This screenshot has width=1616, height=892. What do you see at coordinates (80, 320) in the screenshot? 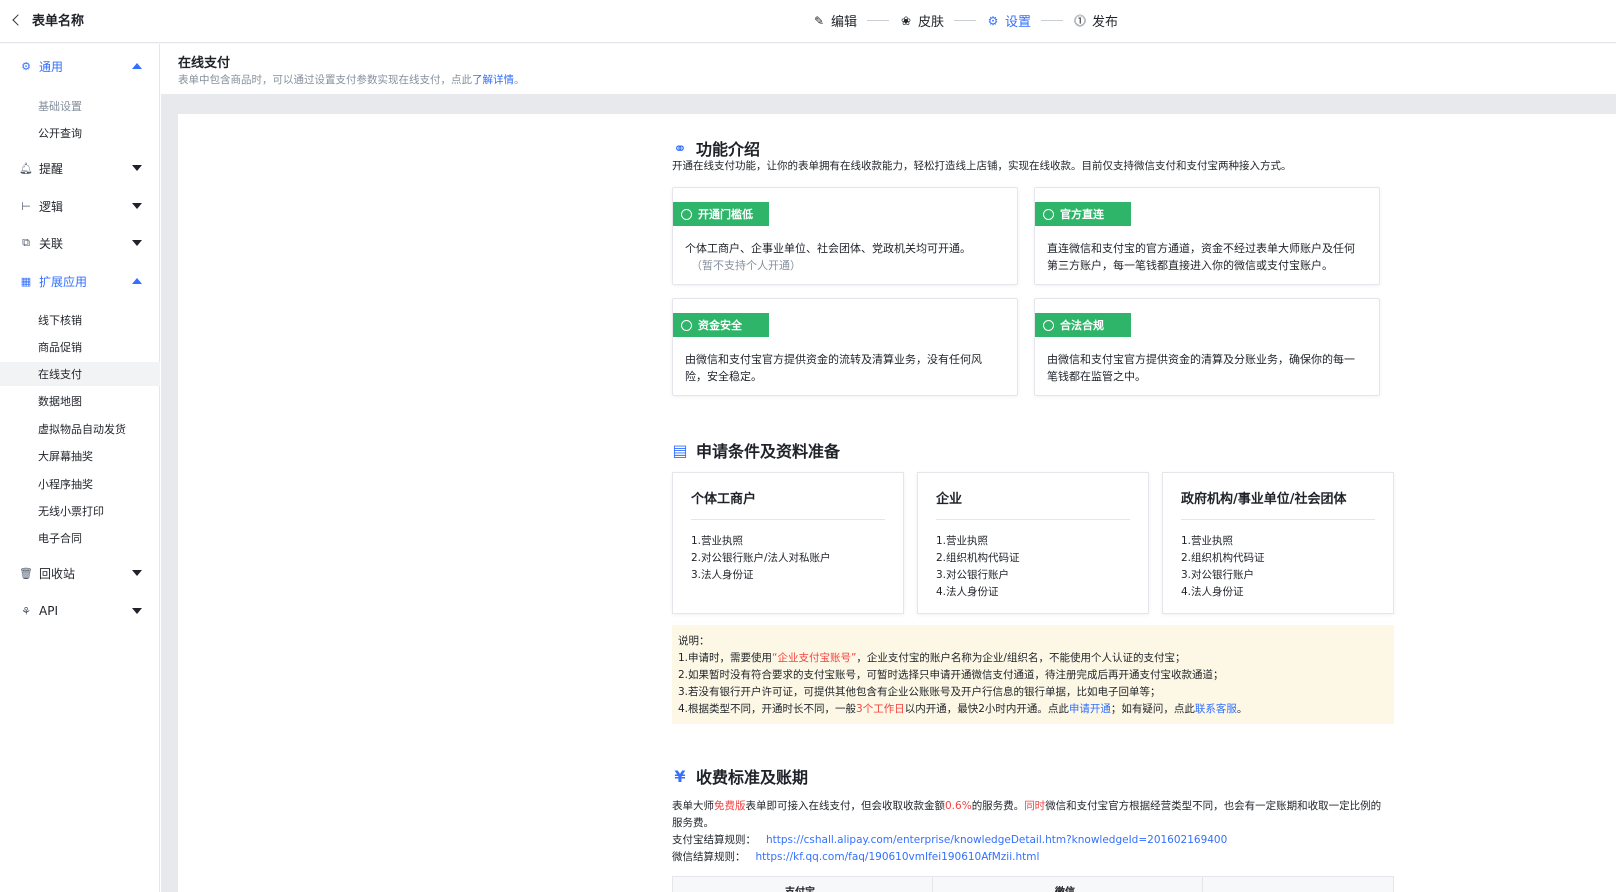
I see `sidebar-item-offline-verify: 线下核销` at bounding box center [80, 320].